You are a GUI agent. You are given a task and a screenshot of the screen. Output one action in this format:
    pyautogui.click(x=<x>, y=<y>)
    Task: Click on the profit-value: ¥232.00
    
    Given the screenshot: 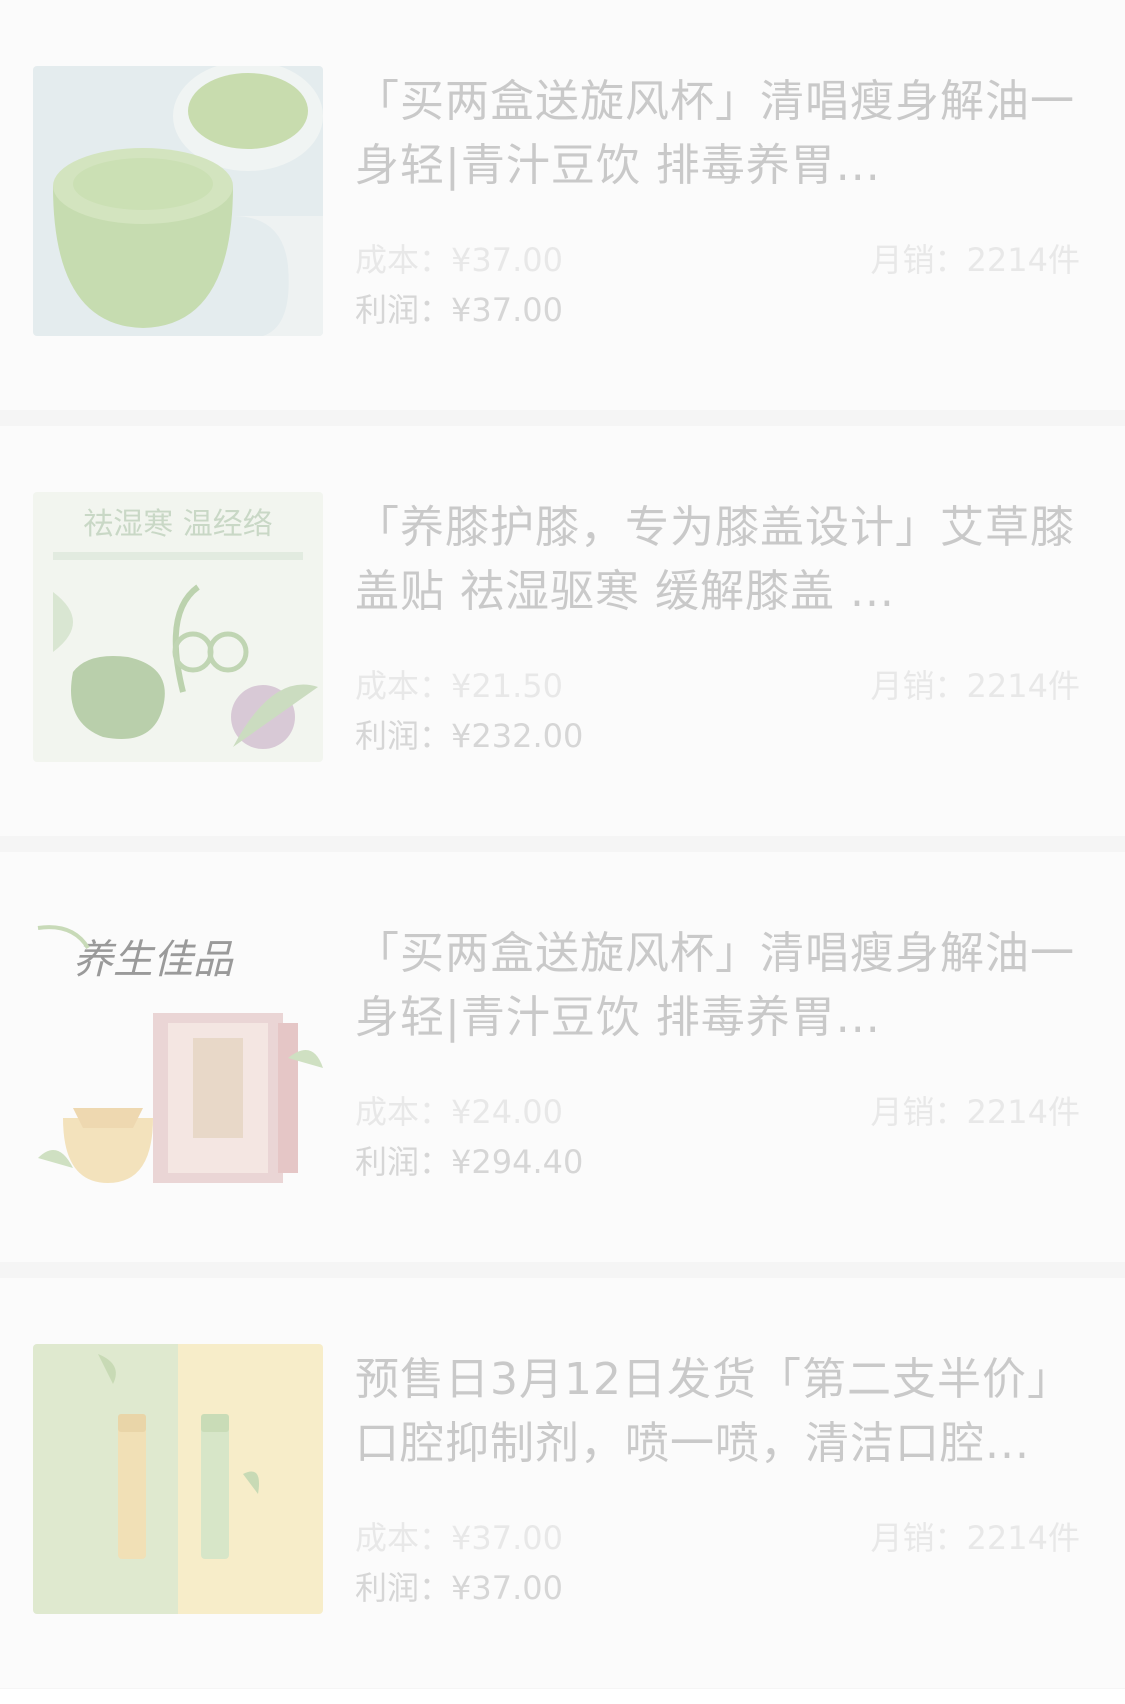 What is the action you would take?
    pyautogui.click(x=517, y=736)
    